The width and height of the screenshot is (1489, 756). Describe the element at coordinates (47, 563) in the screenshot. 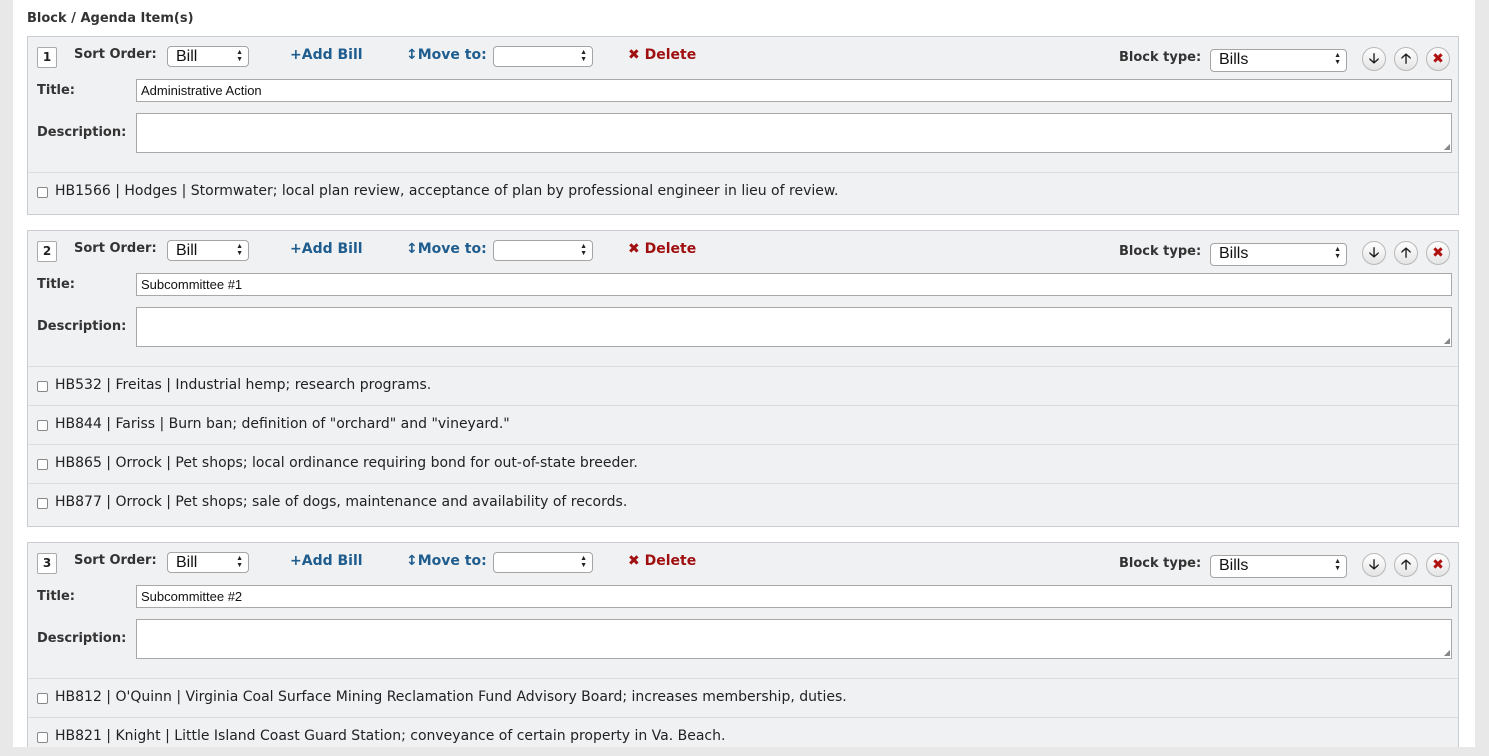

I see `block-number: 3` at that location.